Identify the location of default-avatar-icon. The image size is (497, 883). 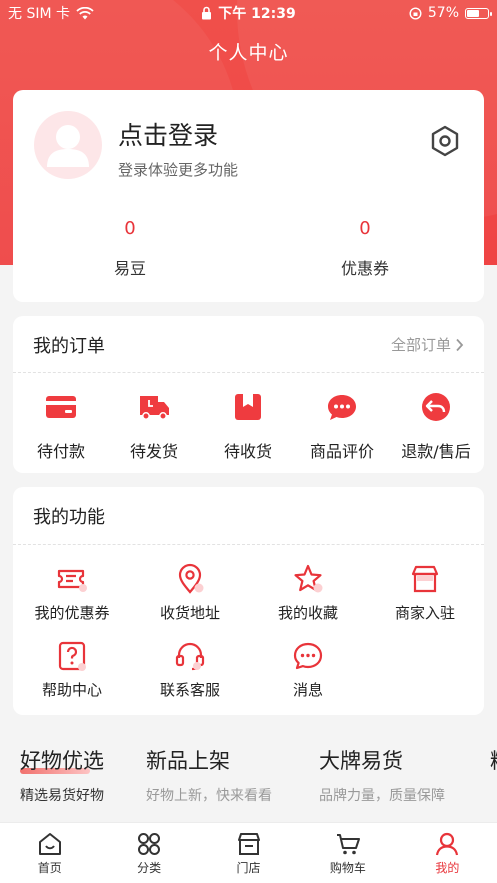
(68, 146).